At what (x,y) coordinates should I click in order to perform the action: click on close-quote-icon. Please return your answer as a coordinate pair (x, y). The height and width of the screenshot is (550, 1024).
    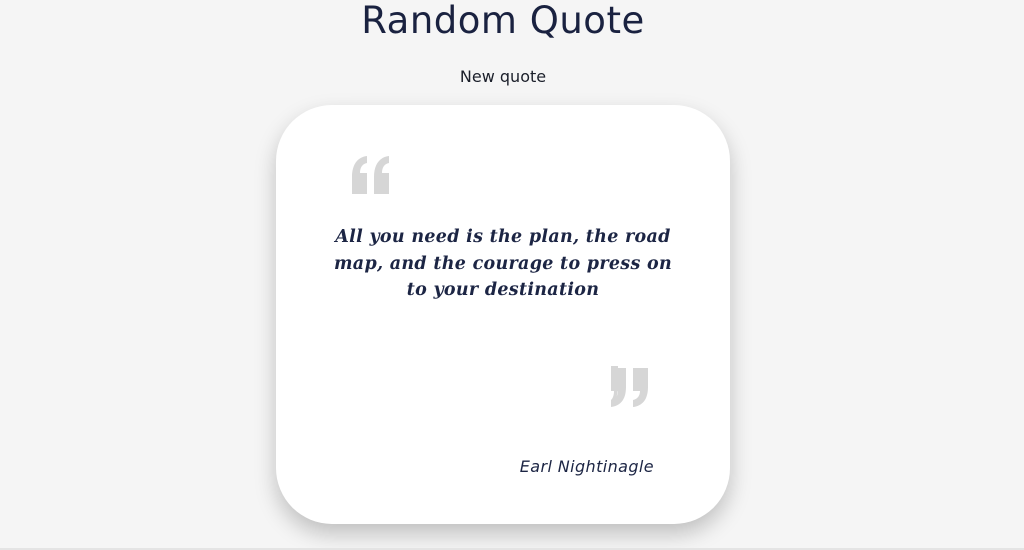
    Looking at the image, I should click on (629, 386).